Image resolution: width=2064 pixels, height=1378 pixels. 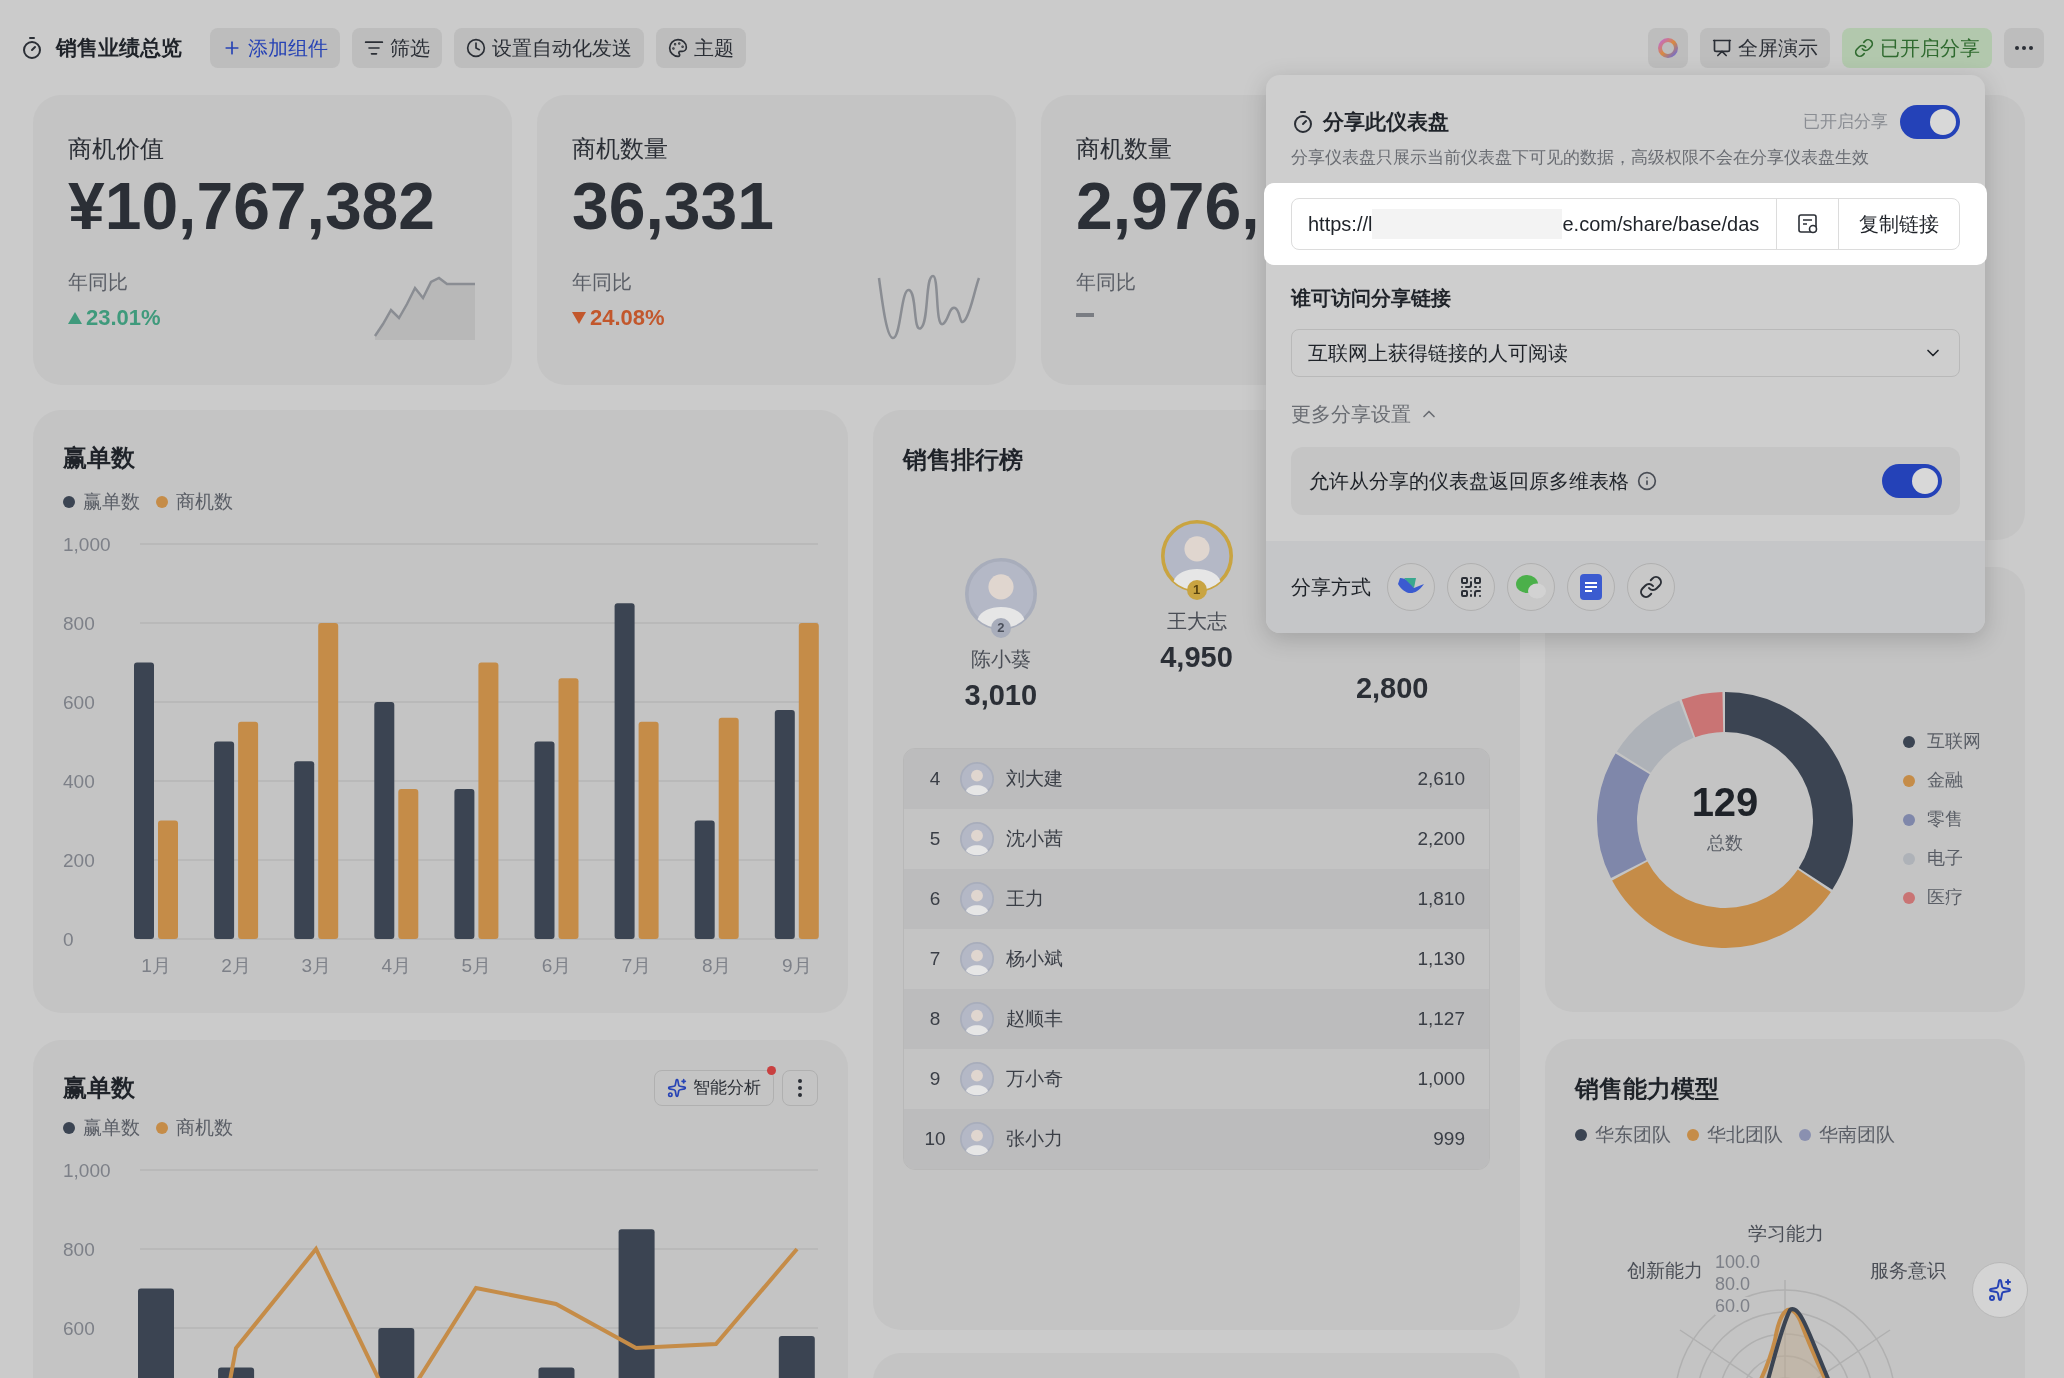 I want to click on toolbar-button: 筛选, so click(x=397, y=47).